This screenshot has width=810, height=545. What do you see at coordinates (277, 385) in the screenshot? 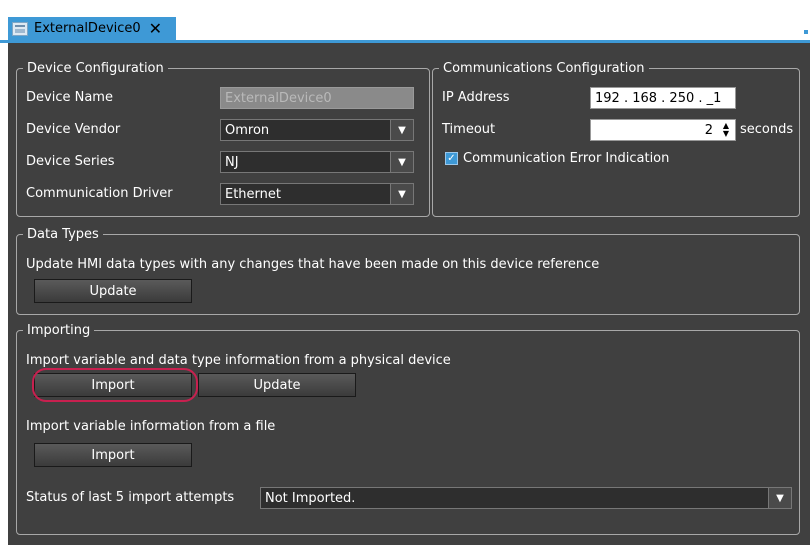
I see `importing-update-button: Update` at bounding box center [277, 385].